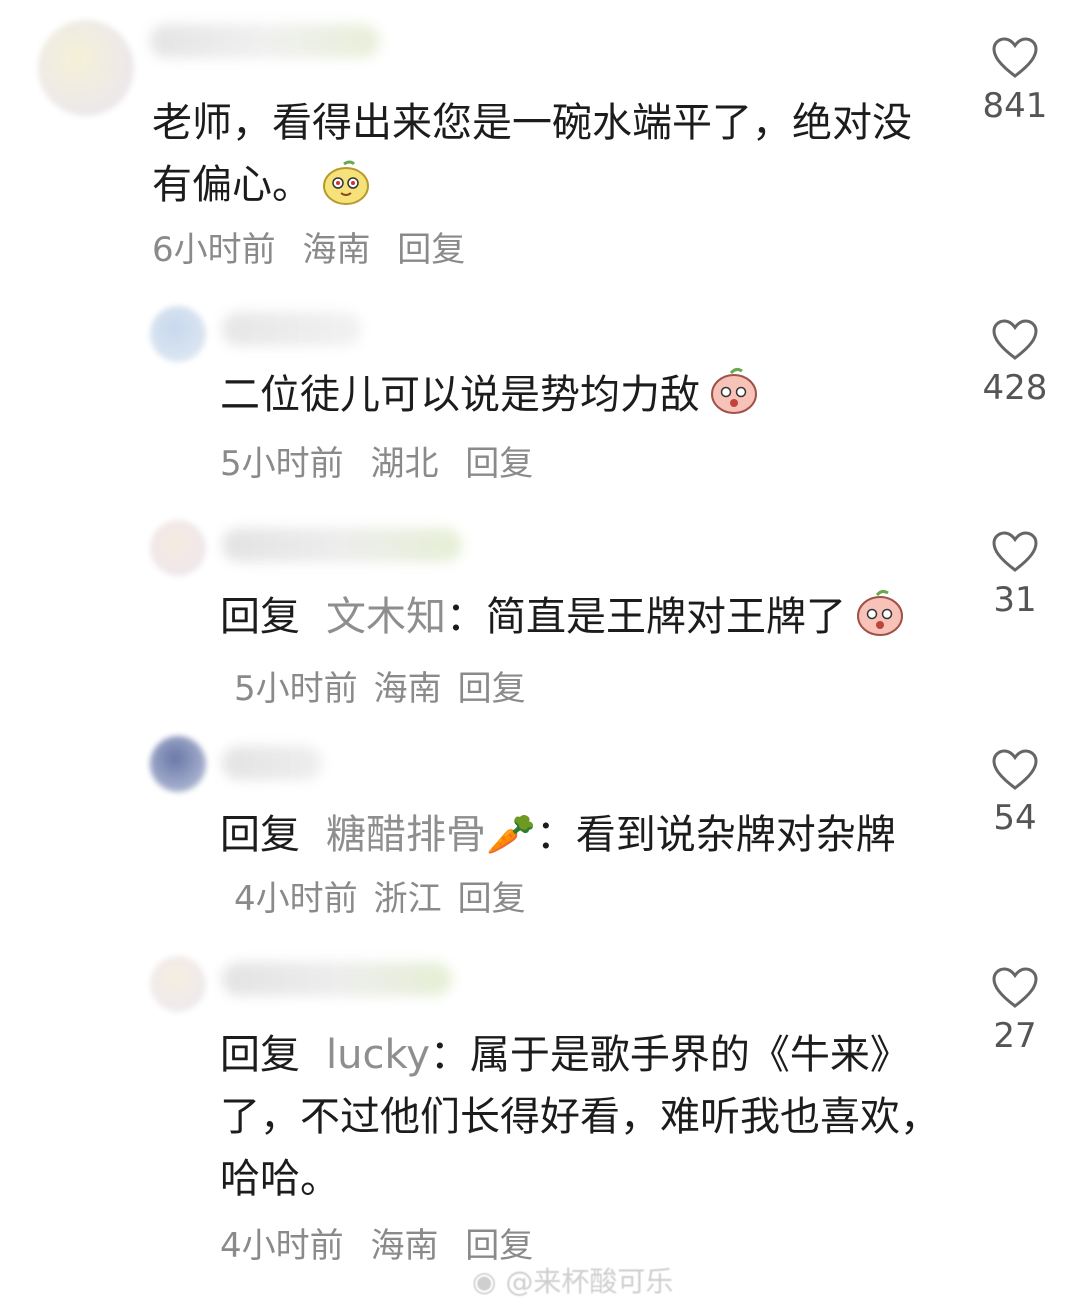 Image resolution: width=1080 pixels, height=1302 pixels. What do you see at coordinates (1015, 81) in the screenshot?
I see `like-button: 841` at bounding box center [1015, 81].